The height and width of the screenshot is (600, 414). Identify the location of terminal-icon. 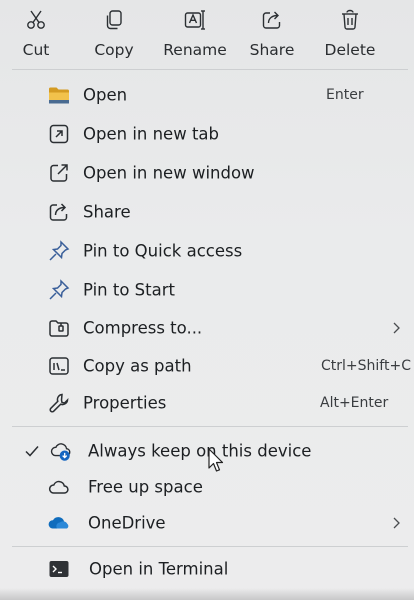
(59, 569).